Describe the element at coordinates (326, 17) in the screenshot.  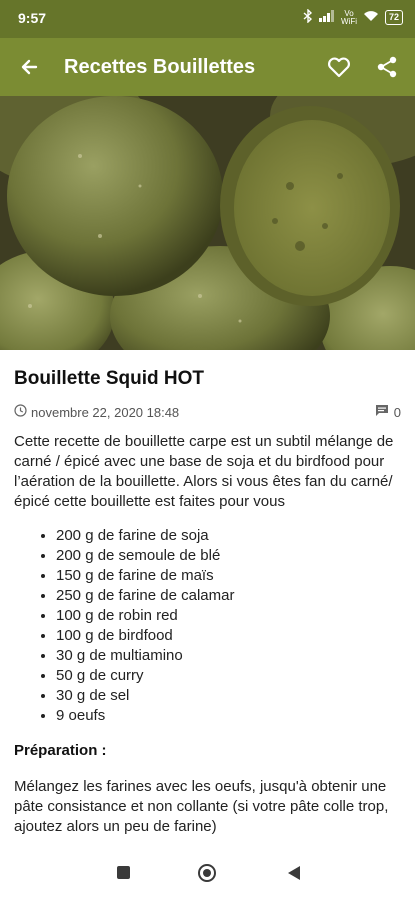
I see `signal-icon` at that location.